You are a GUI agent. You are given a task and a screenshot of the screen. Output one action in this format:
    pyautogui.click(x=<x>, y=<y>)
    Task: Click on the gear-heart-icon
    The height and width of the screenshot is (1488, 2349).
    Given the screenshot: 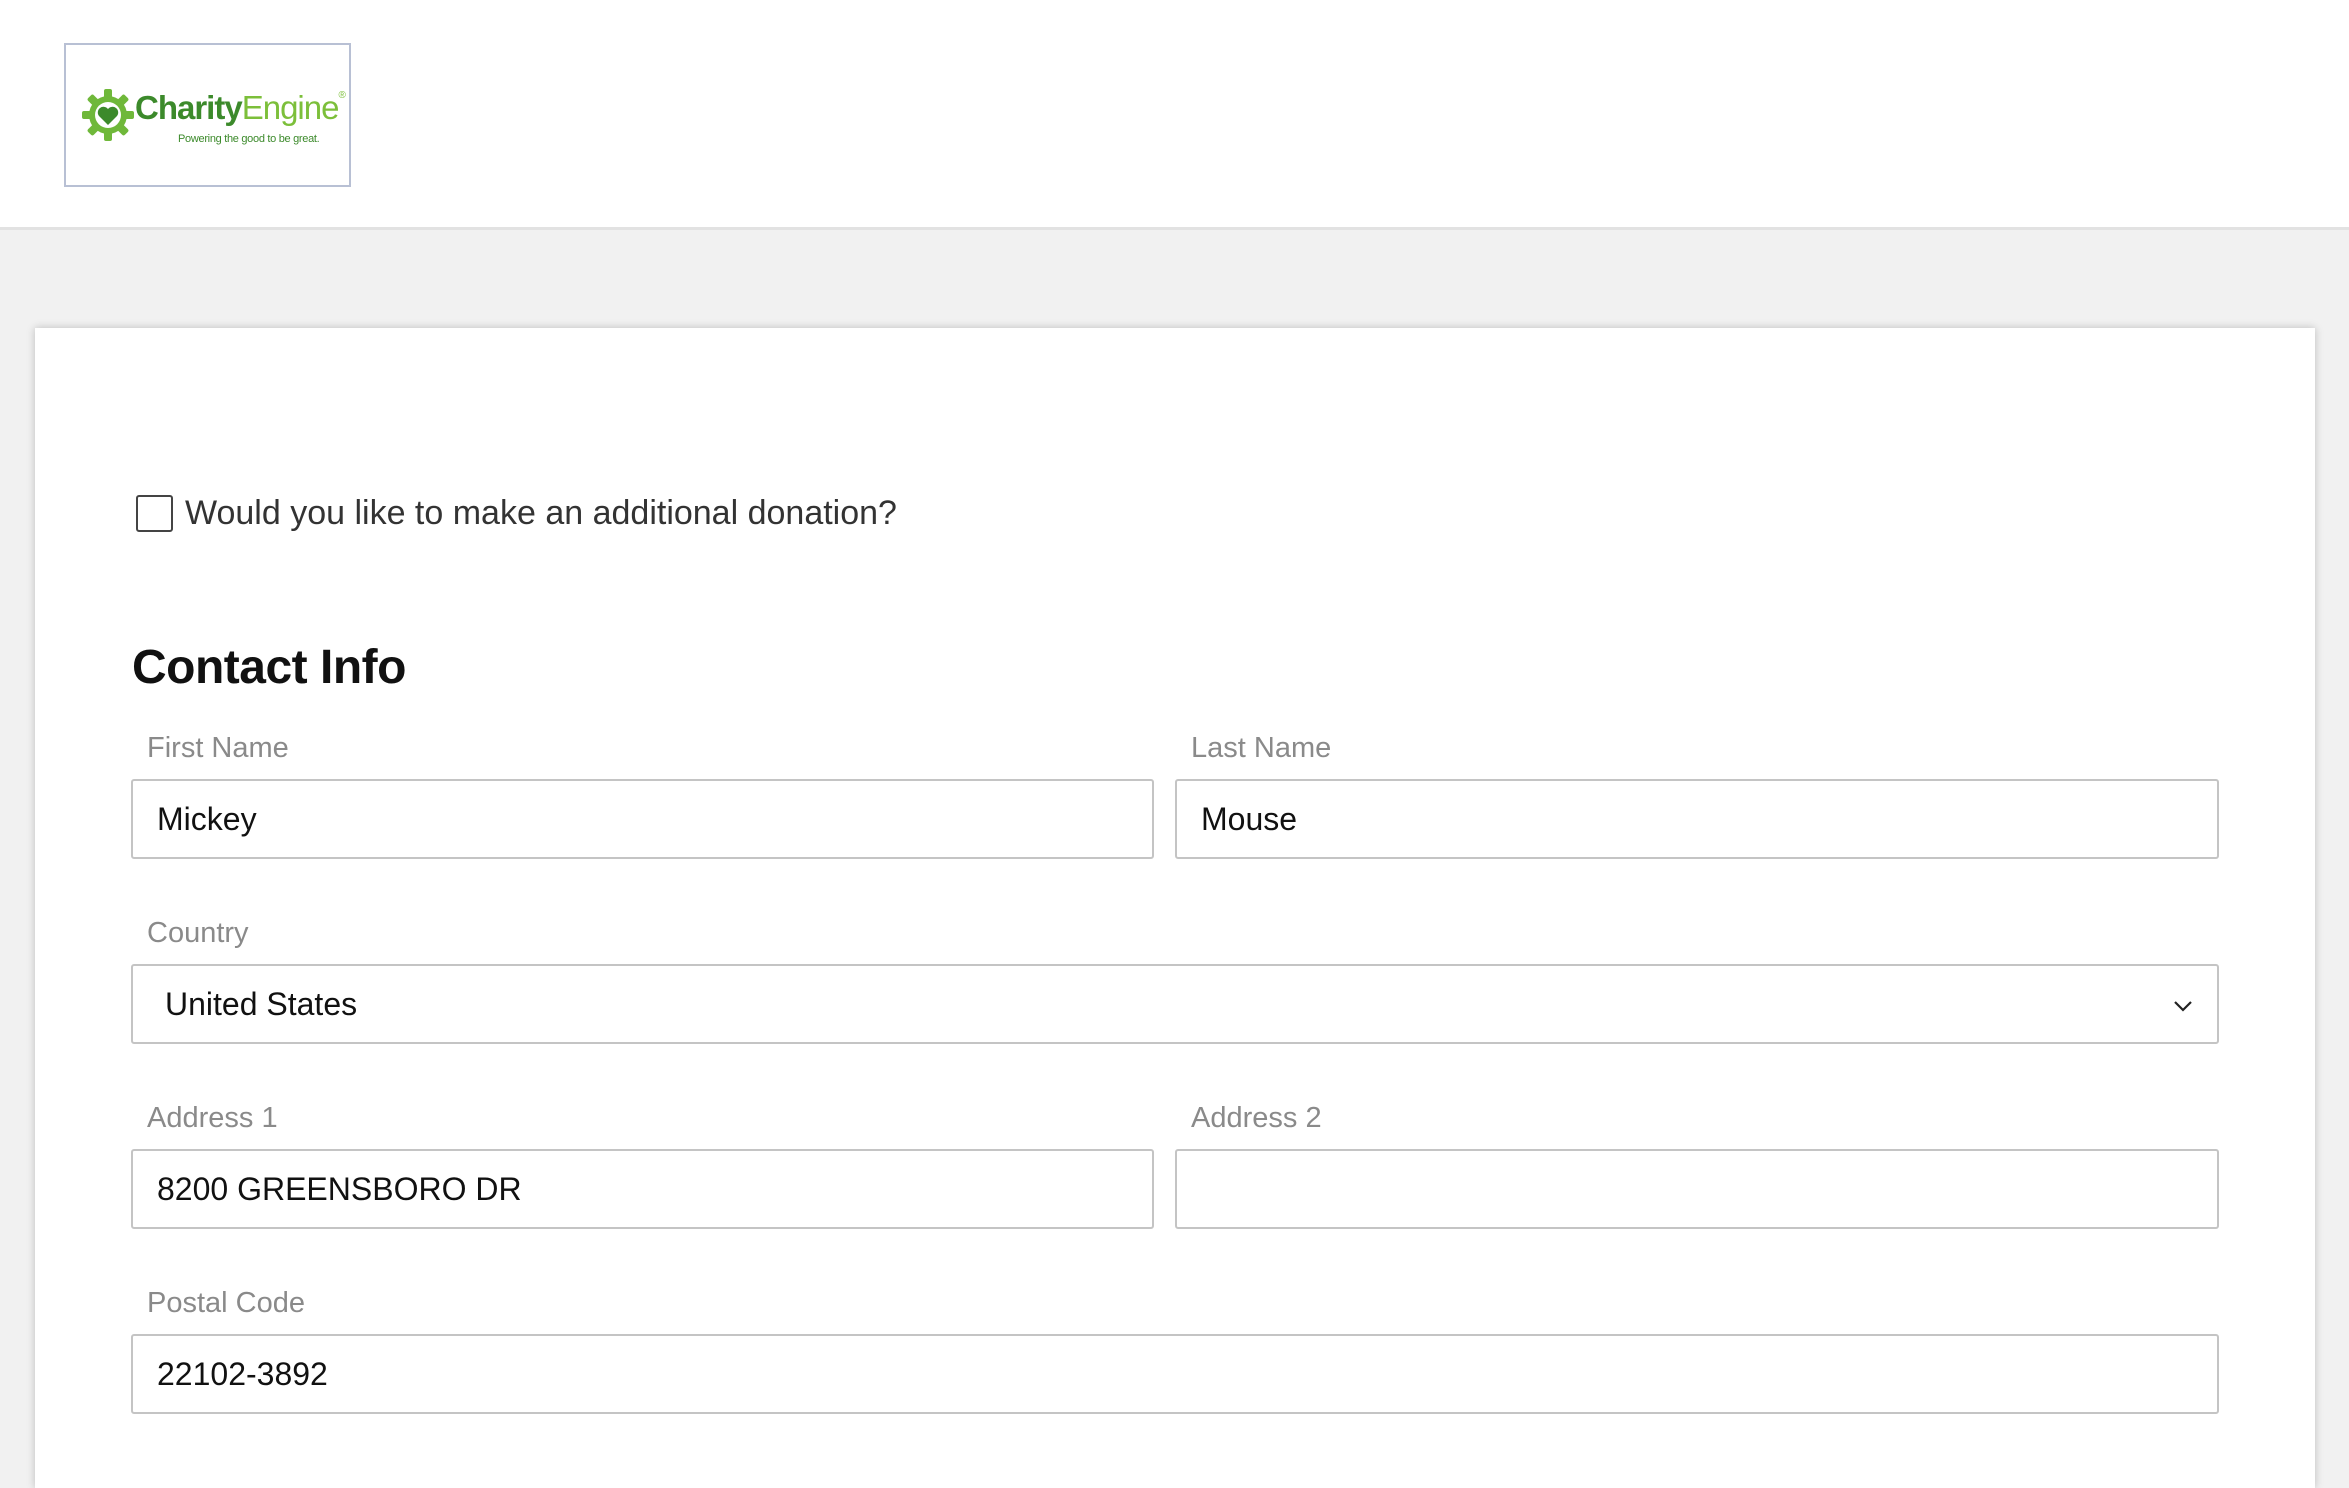 What is the action you would take?
    pyautogui.click(x=108, y=115)
    